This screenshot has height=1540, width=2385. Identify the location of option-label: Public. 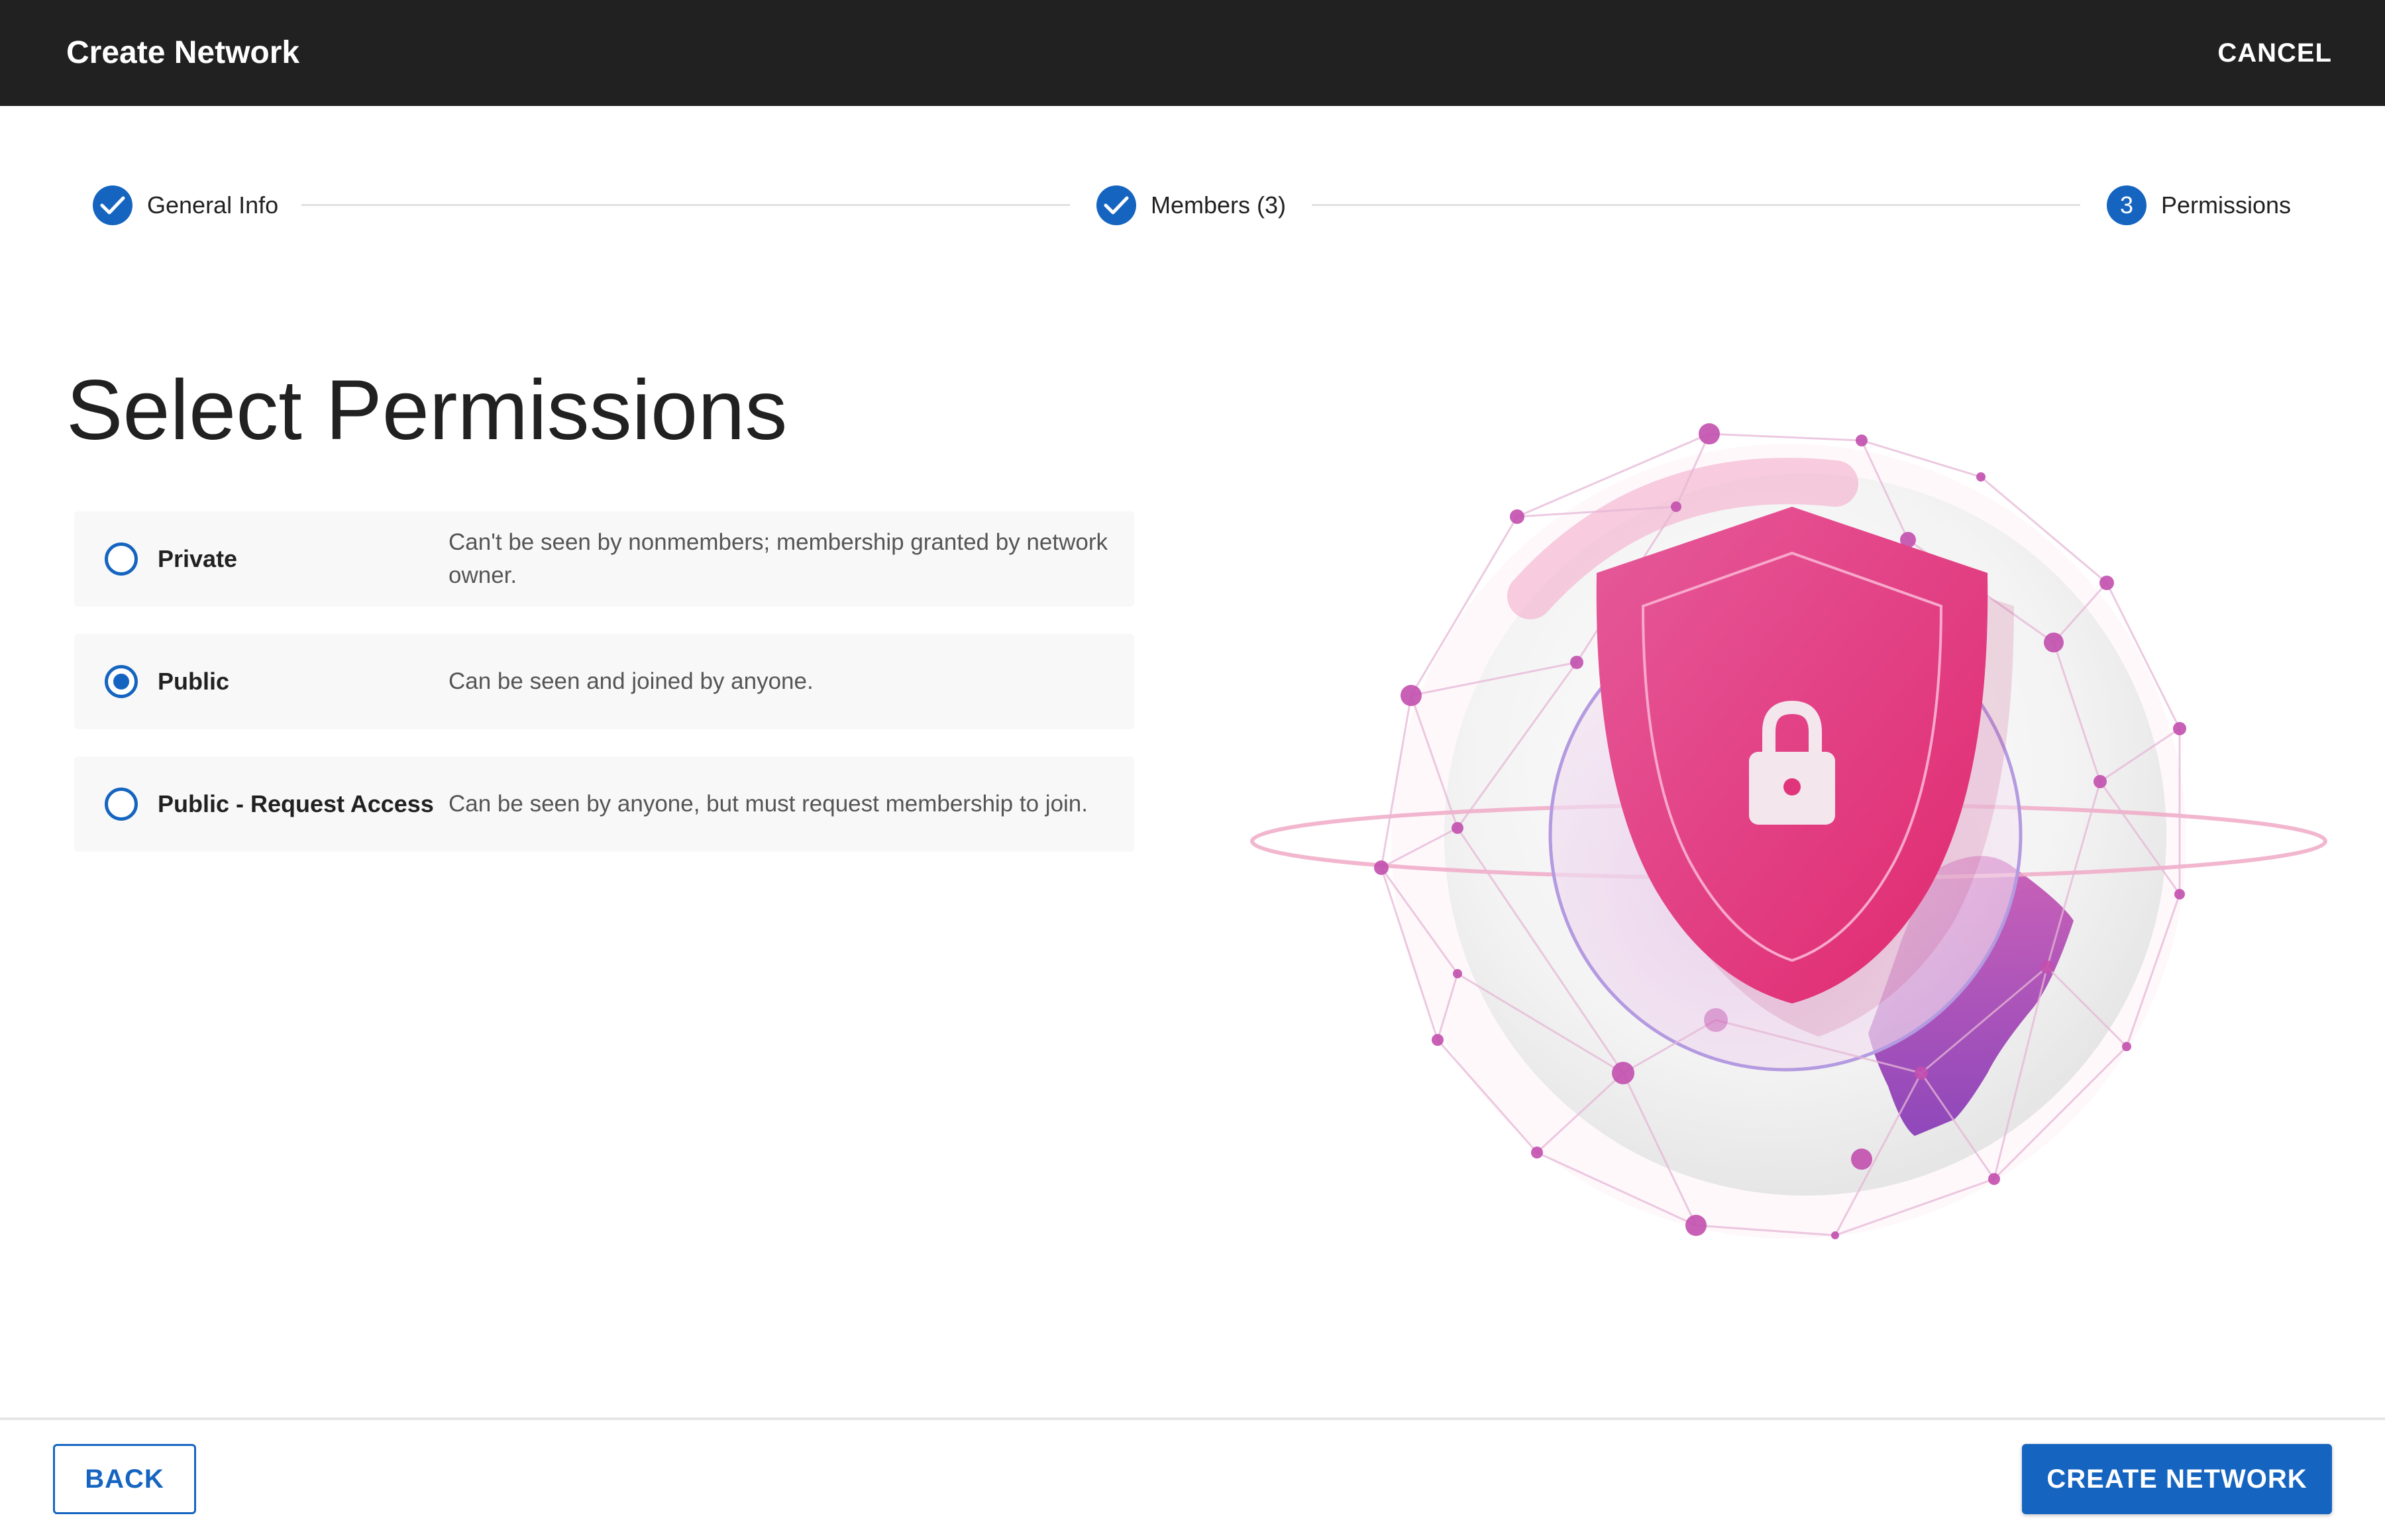
(194, 681).